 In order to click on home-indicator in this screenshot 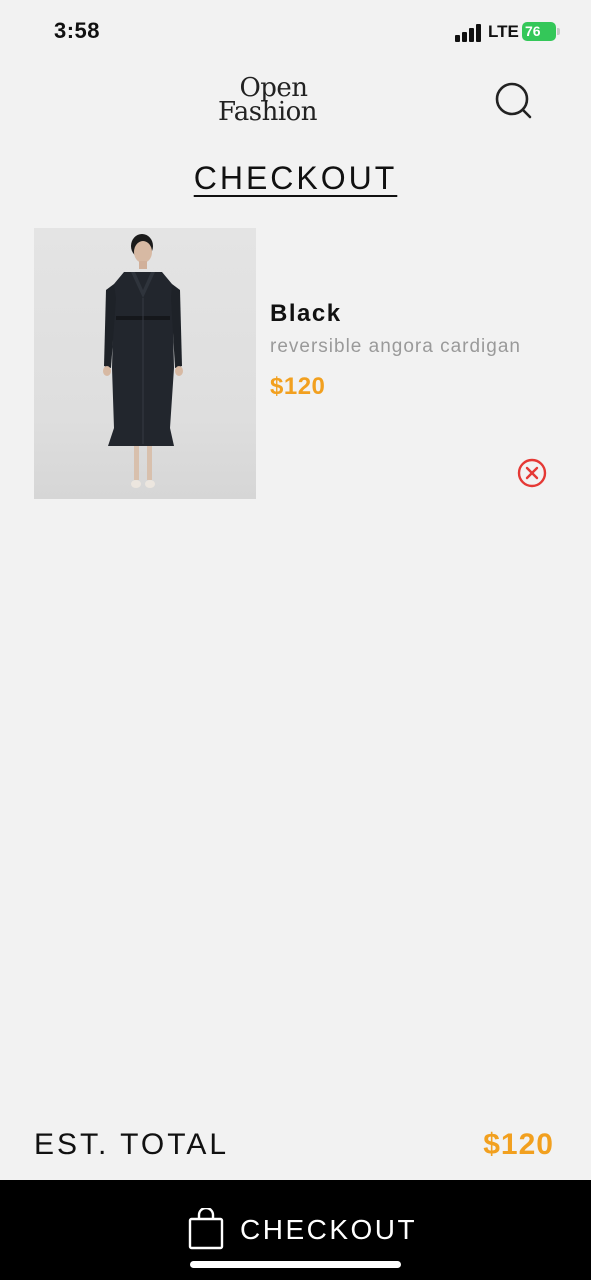, I will do `click(295, 1264)`.